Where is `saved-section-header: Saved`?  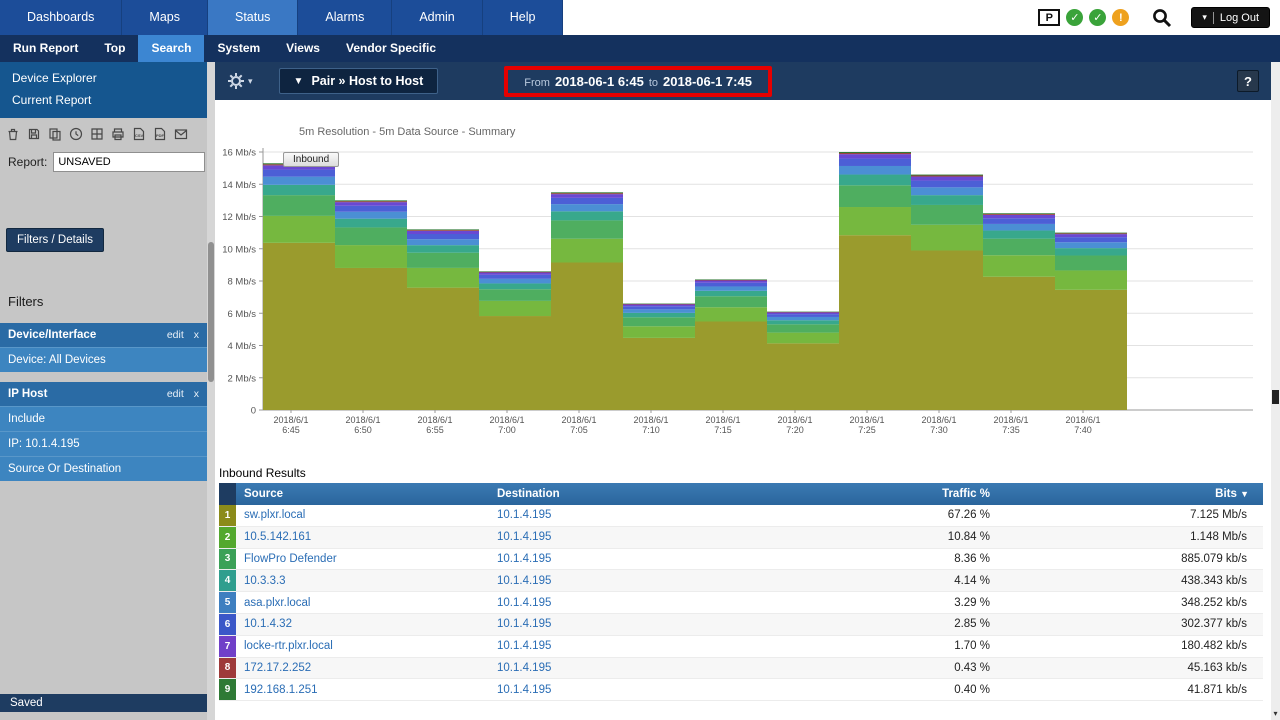 saved-section-header: Saved is located at coordinates (103, 703).